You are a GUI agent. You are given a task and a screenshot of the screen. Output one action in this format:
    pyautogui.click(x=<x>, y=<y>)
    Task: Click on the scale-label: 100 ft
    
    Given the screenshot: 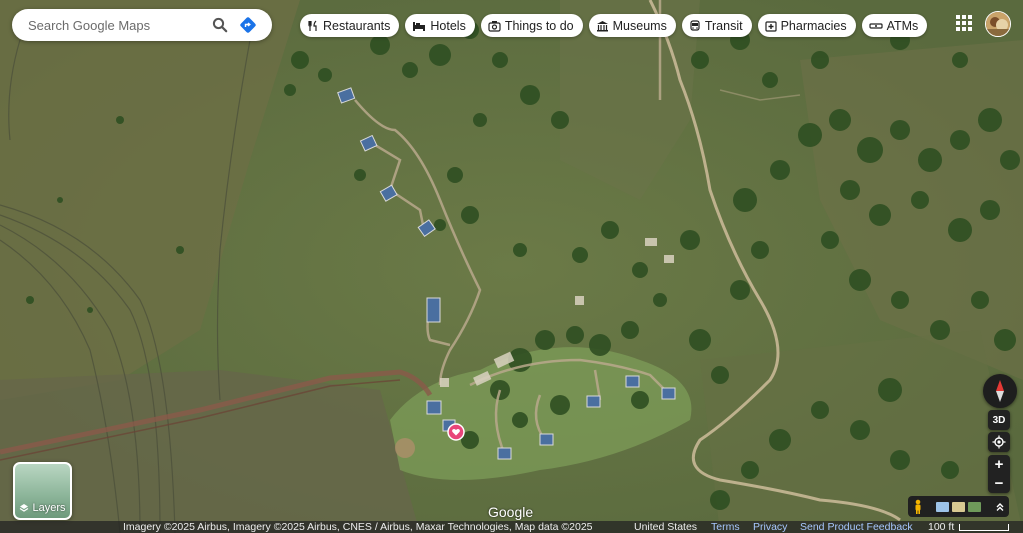 What is the action you would take?
    pyautogui.click(x=941, y=527)
    